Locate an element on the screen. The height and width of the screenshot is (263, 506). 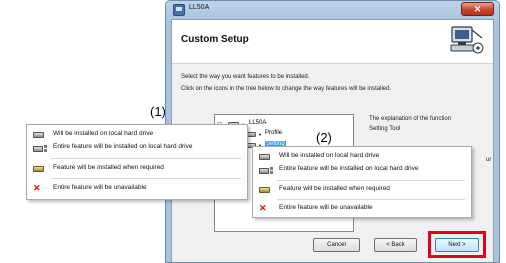
explanation-line-2: Setting Tool is located at coordinates (385, 129).